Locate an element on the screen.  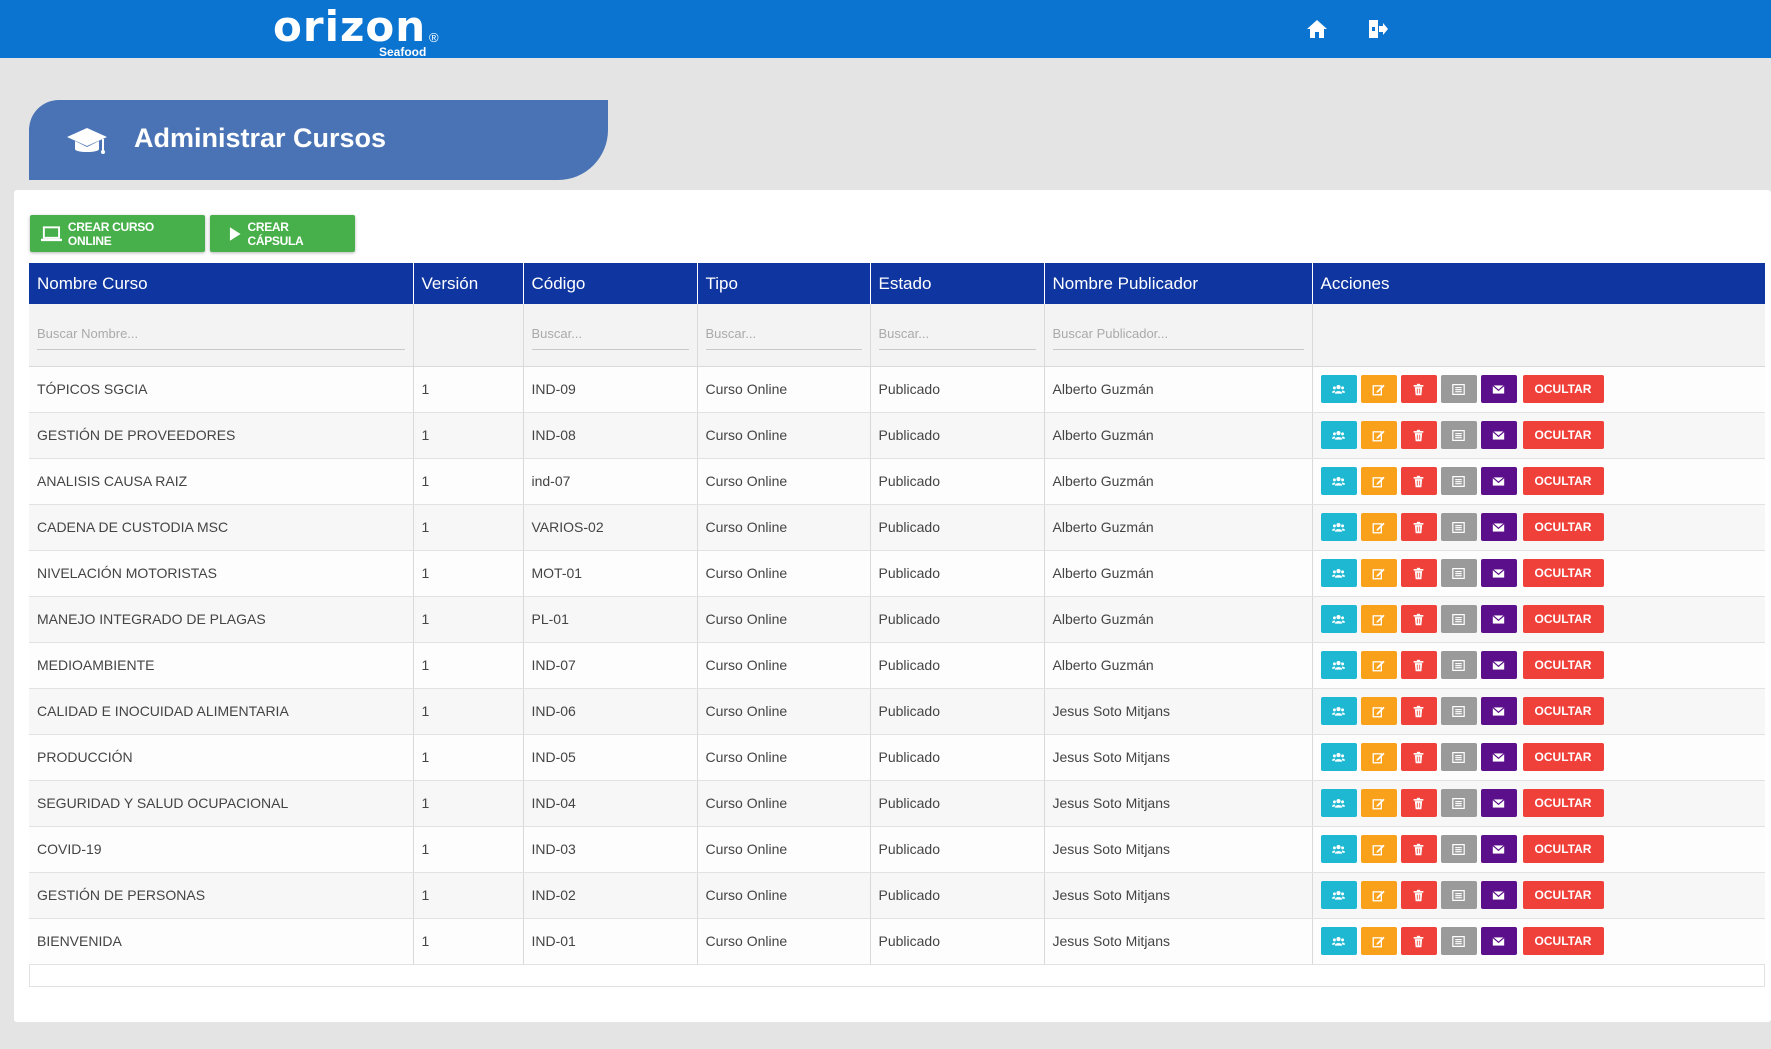
cell-version: 1 is located at coordinates (468, 435).